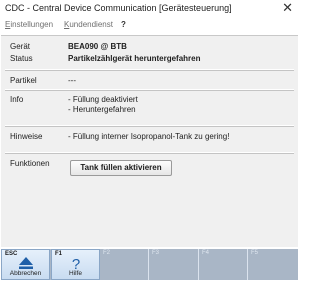  Describe the element at coordinates (75, 273) in the screenshot. I see `fkey-caption: Hilfe` at that location.